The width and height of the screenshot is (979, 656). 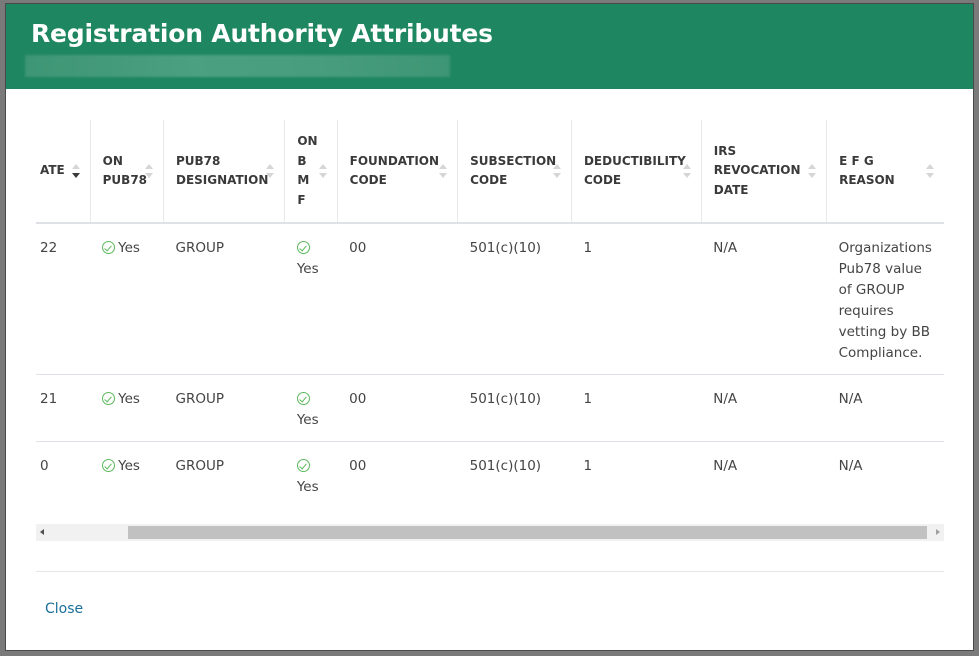 I want to click on column-header-efg-reason: E F G REASON, so click(x=885, y=172).